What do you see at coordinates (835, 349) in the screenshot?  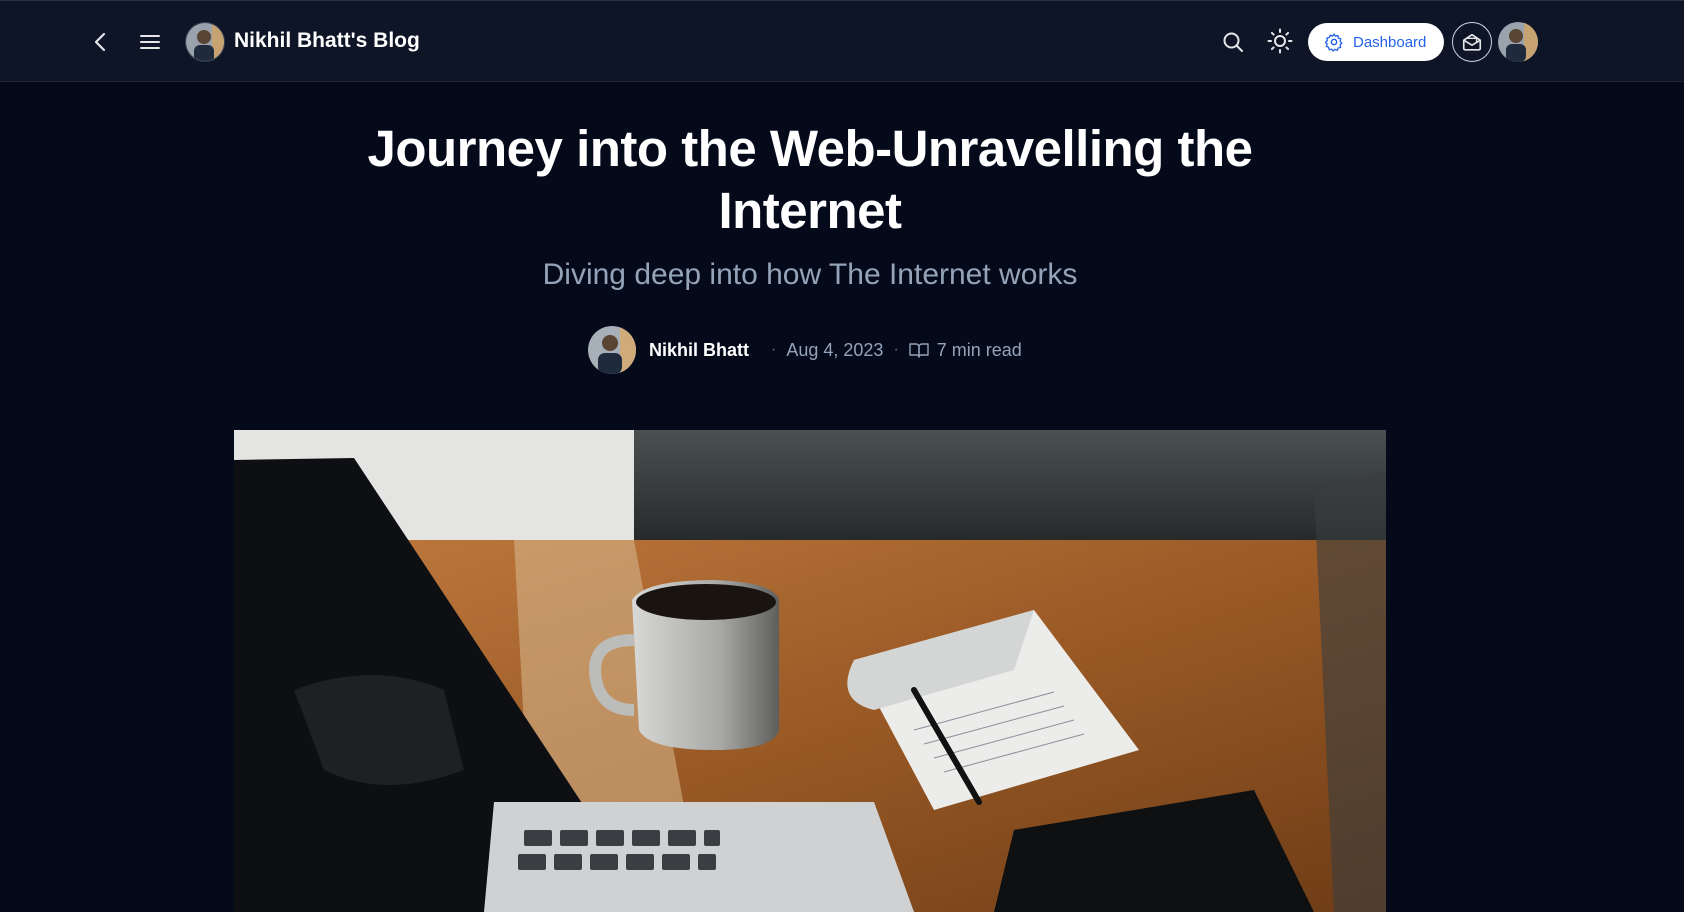 I see `publish-date: Aug 4, 2023` at bounding box center [835, 349].